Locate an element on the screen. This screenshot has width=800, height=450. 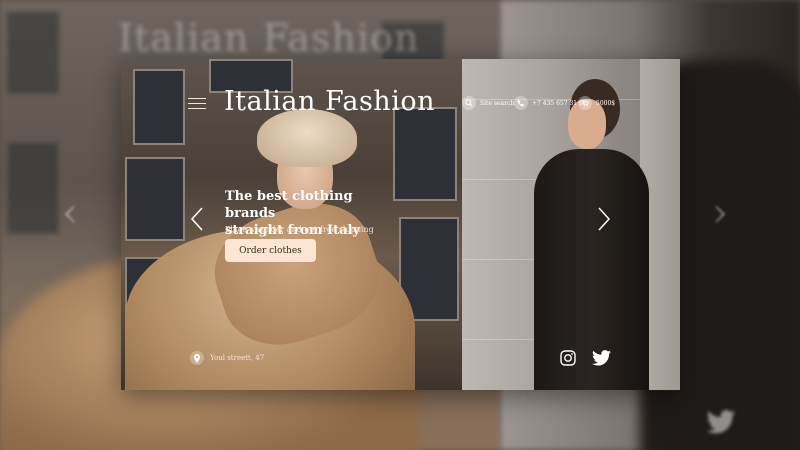
location-pin-icon is located at coordinates (197, 358).